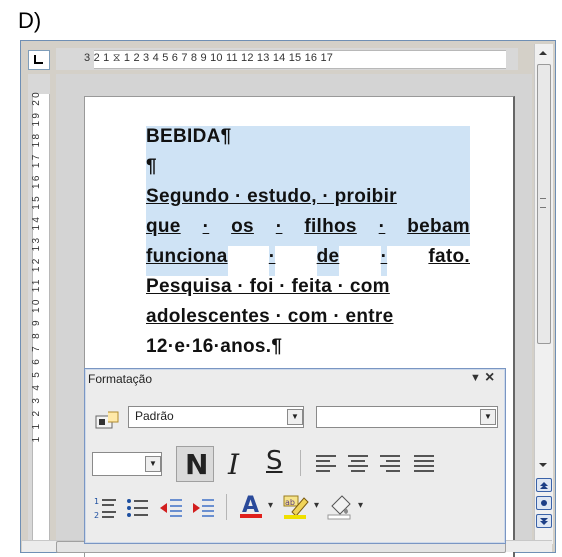 Image resolution: width=562 pixels, height=557 pixels. Describe the element at coordinates (425, 465) in the screenshot. I see `justify-icon` at that location.